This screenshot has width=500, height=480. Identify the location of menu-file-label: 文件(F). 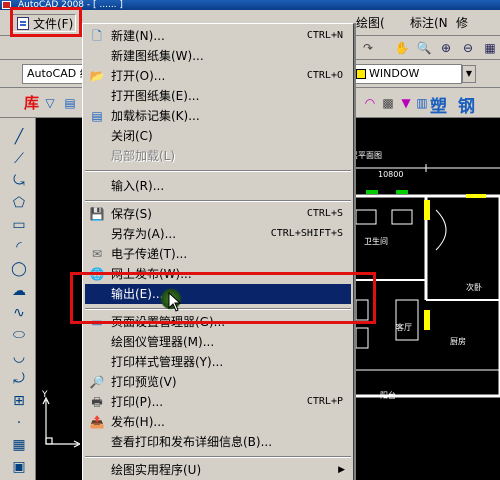
(53, 24).